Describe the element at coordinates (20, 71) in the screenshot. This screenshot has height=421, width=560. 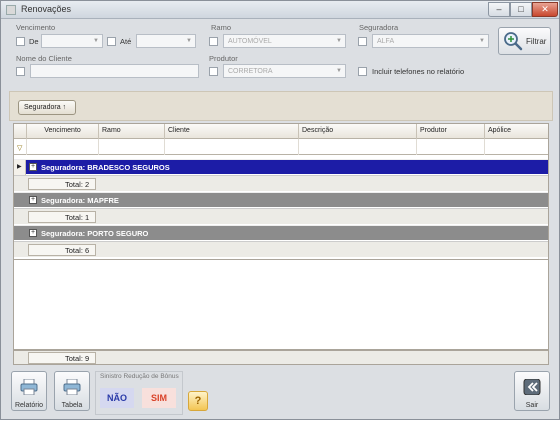
I see `nome-cliente-checkbox` at that location.